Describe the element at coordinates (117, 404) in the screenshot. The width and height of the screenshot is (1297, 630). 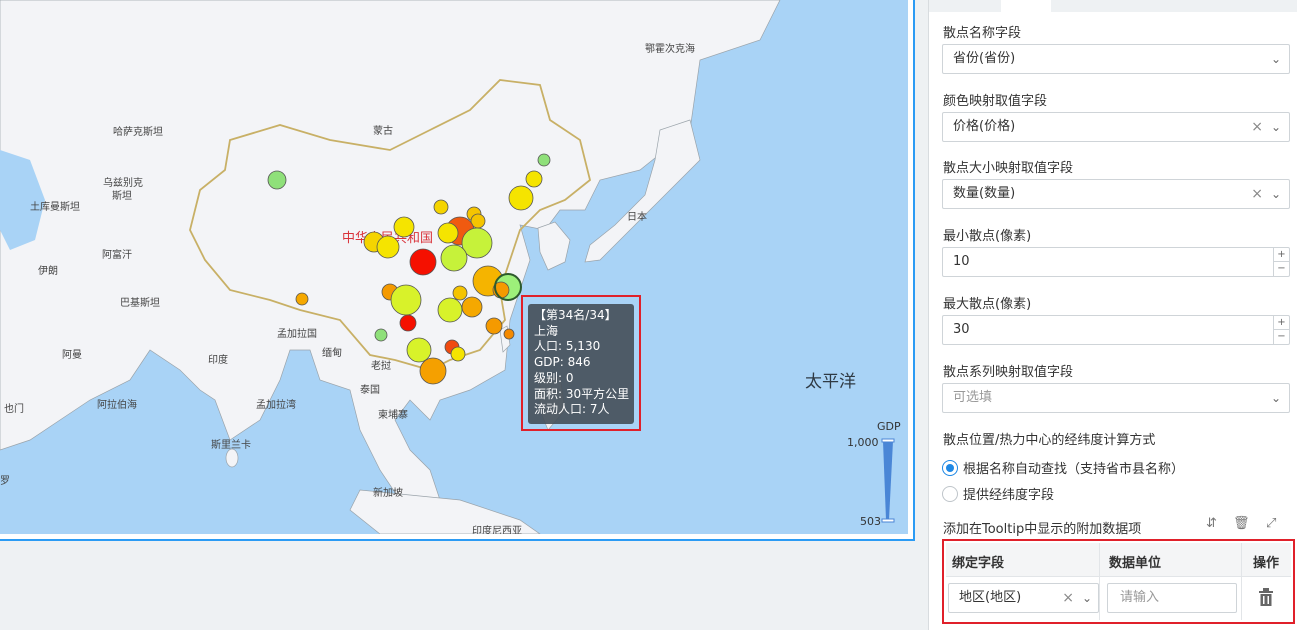
I see `label-arabian-sea: 阿拉伯海` at that location.